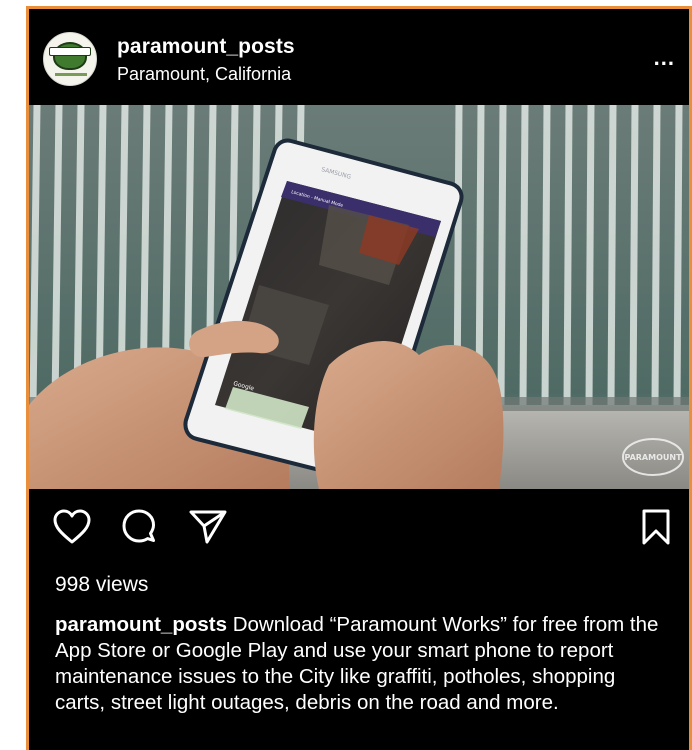  Describe the element at coordinates (204, 74) in the screenshot. I see `post-location: Paramount, California` at that location.